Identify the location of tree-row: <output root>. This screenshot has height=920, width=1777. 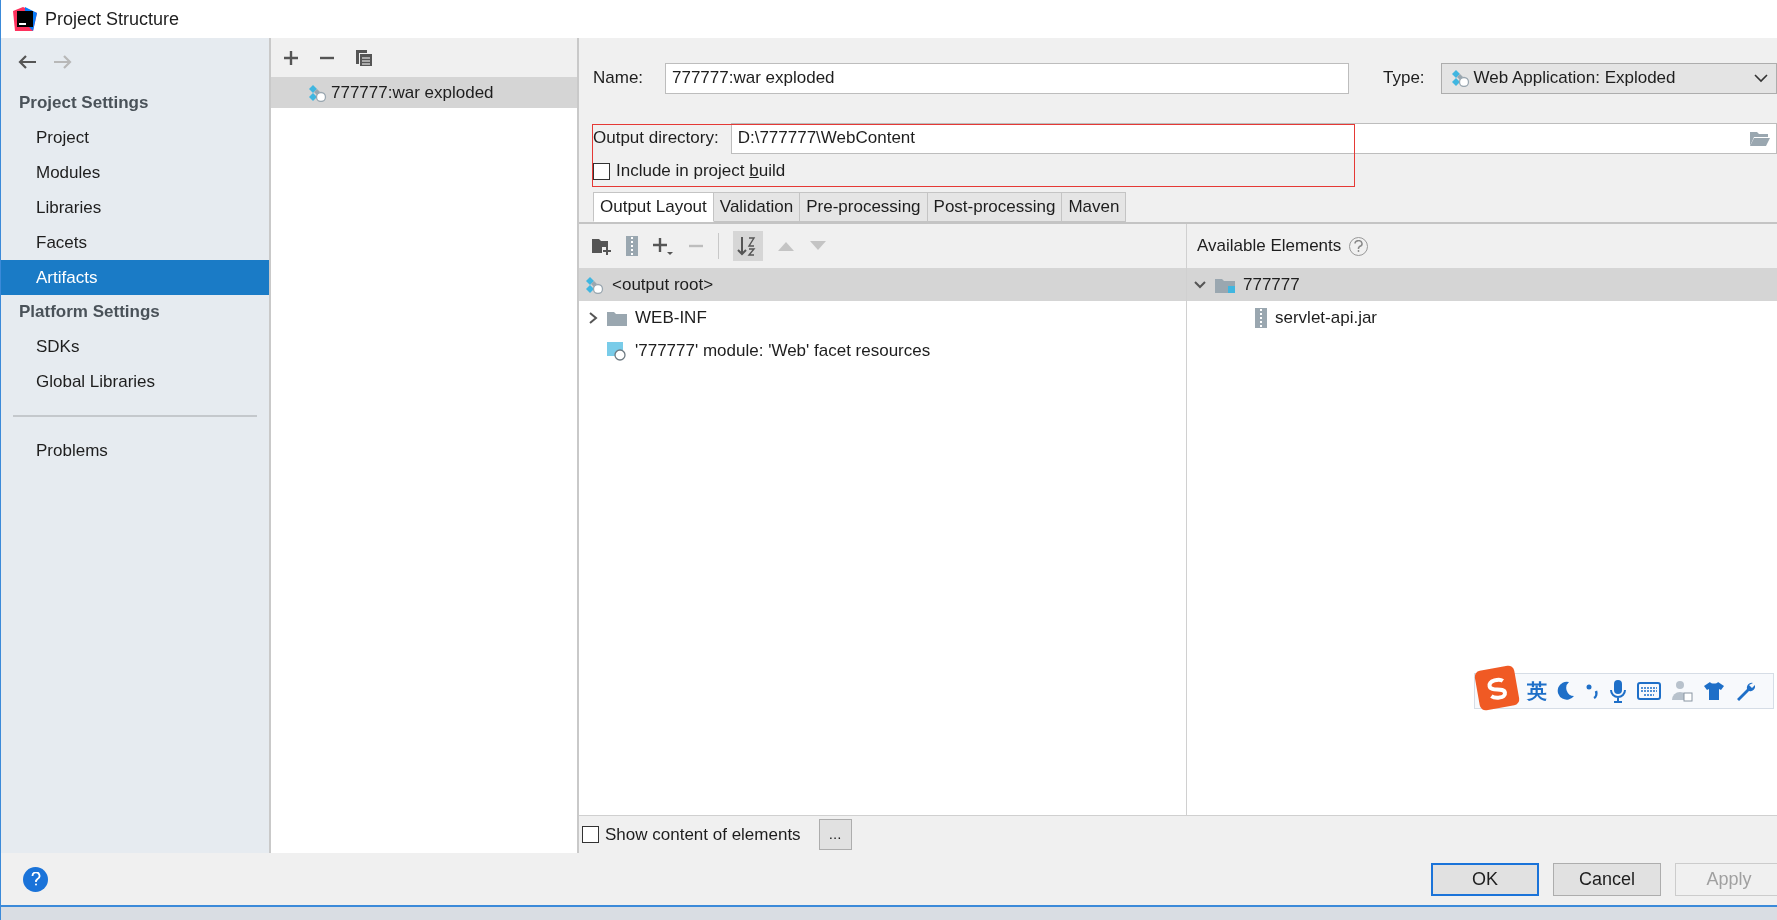
(882, 284).